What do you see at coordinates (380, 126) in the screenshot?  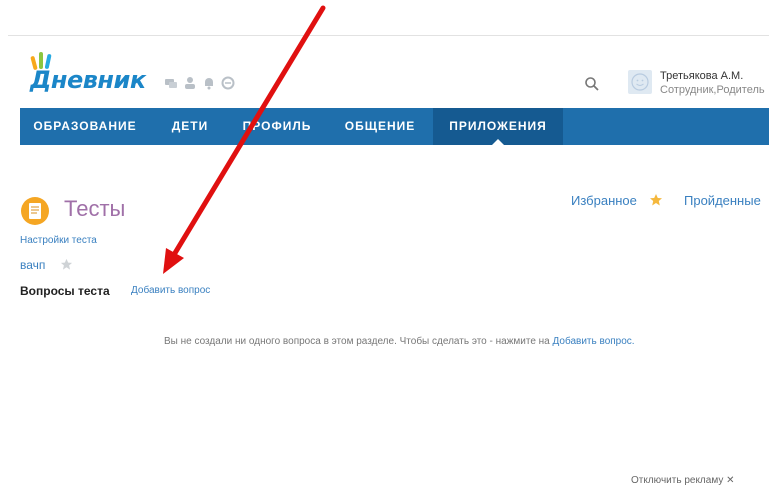 I see `nav-item-communication: ОБЩЕНИЕ` at bounding box center [380, 126].